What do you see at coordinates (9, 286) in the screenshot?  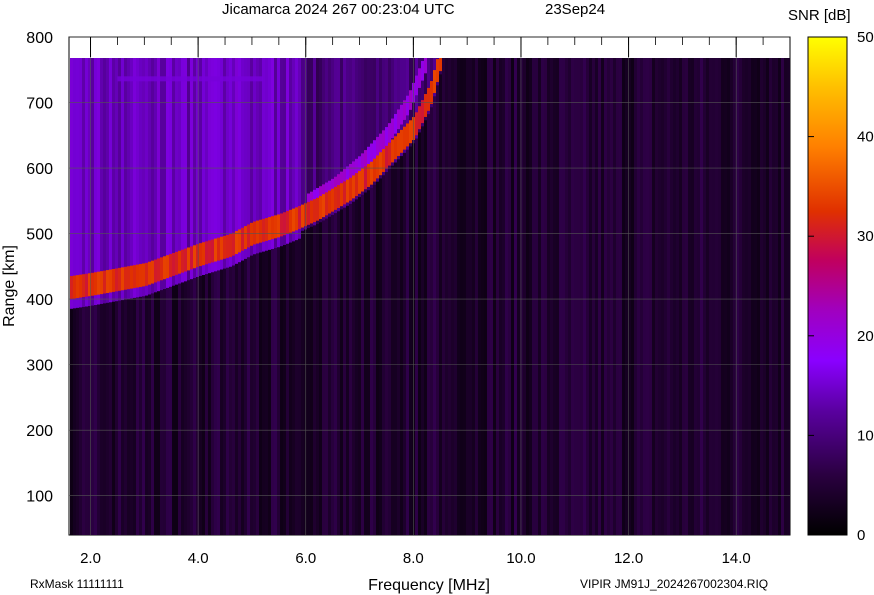 I see `y-axis-label: Range [km]` at bounding box center [9, 286].